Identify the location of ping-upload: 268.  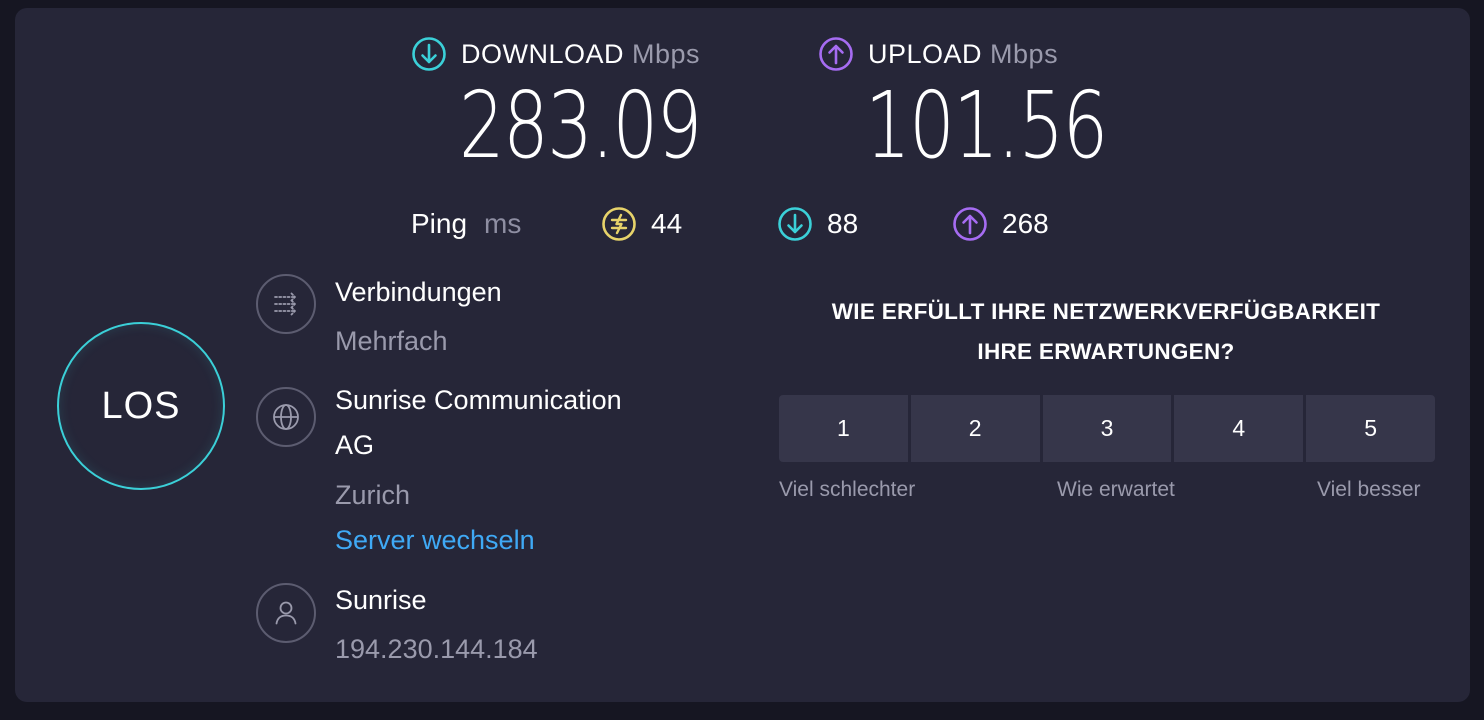
(1000, 224).